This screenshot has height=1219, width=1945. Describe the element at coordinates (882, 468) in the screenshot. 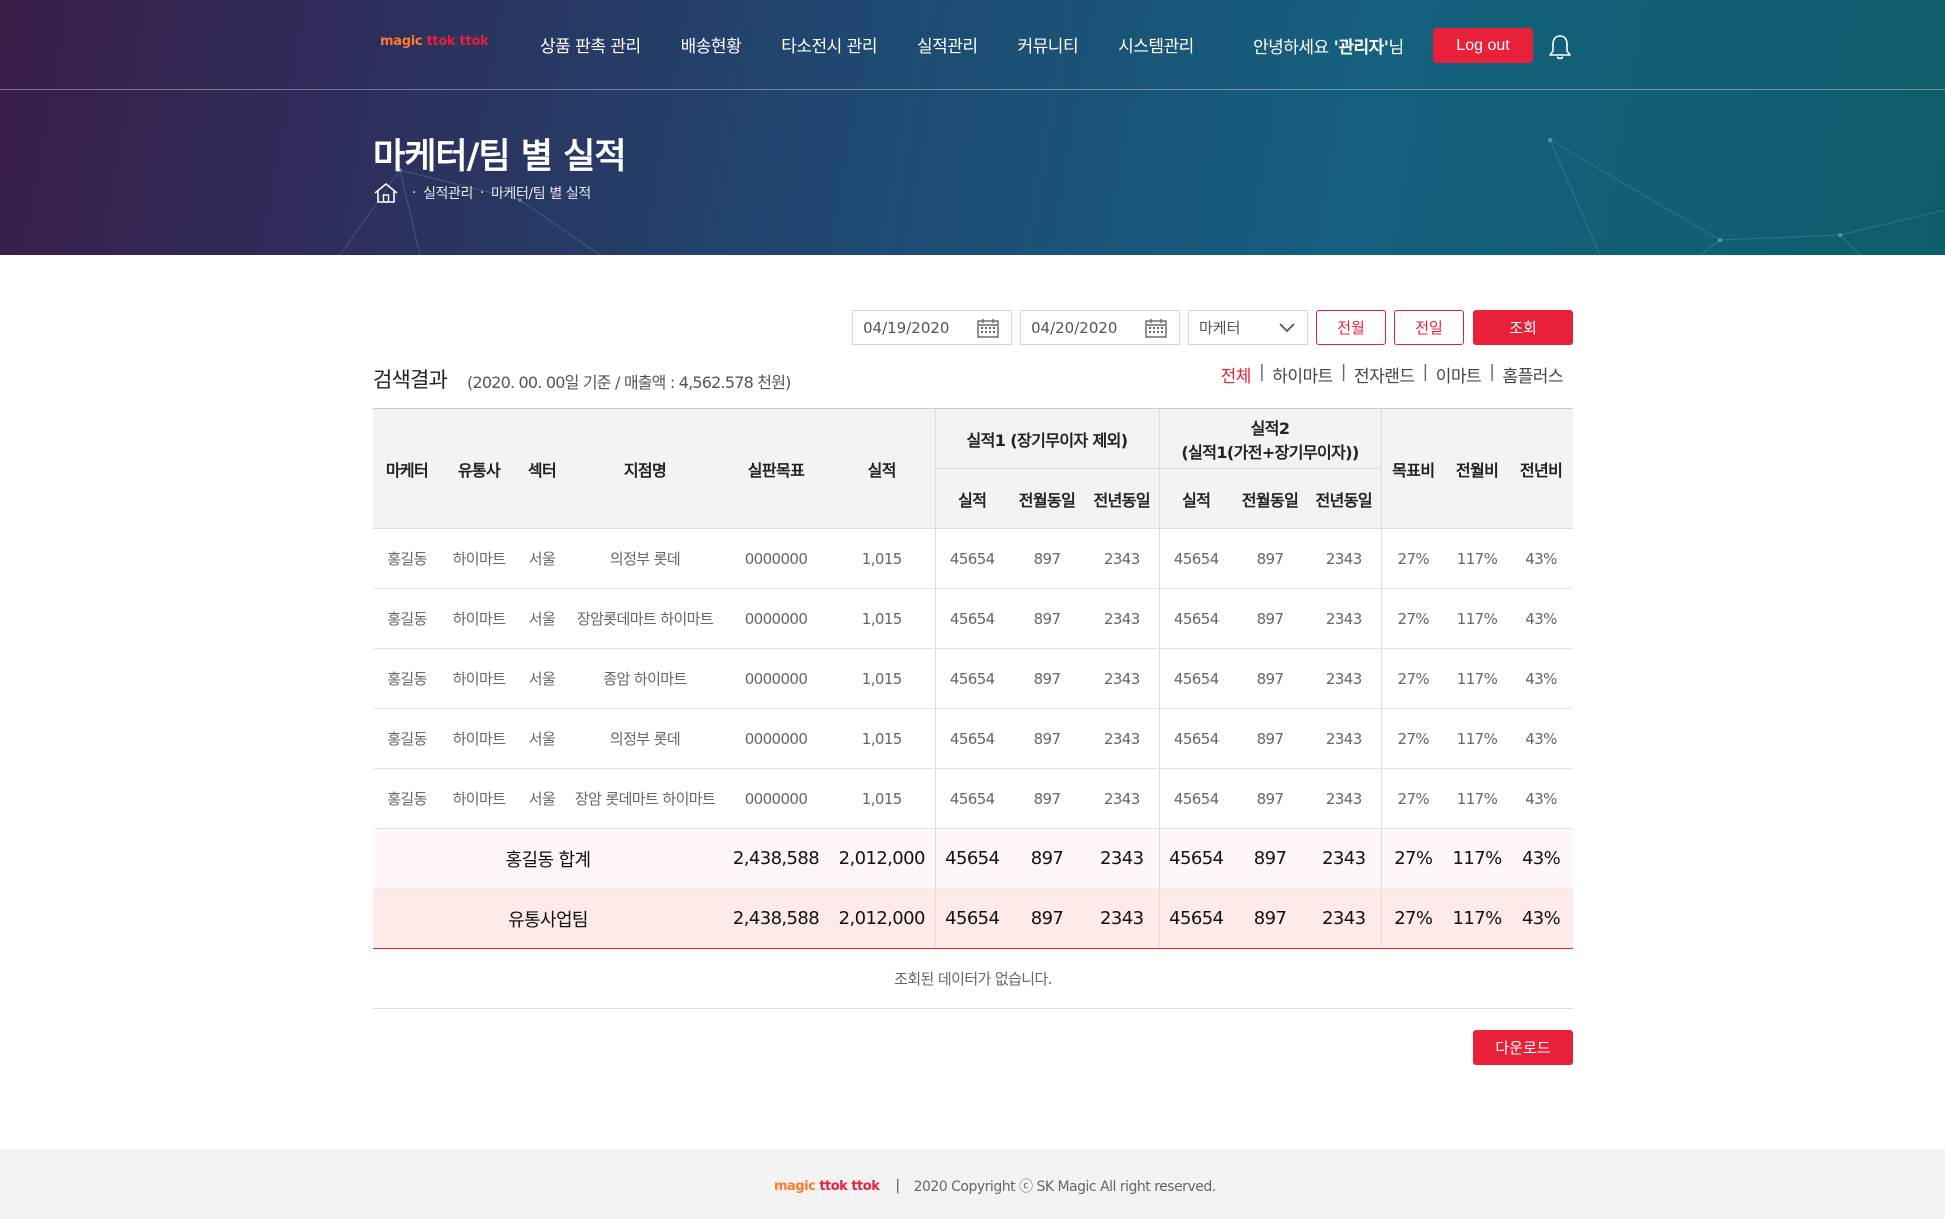

I see `header-performance: 실적` at that location.